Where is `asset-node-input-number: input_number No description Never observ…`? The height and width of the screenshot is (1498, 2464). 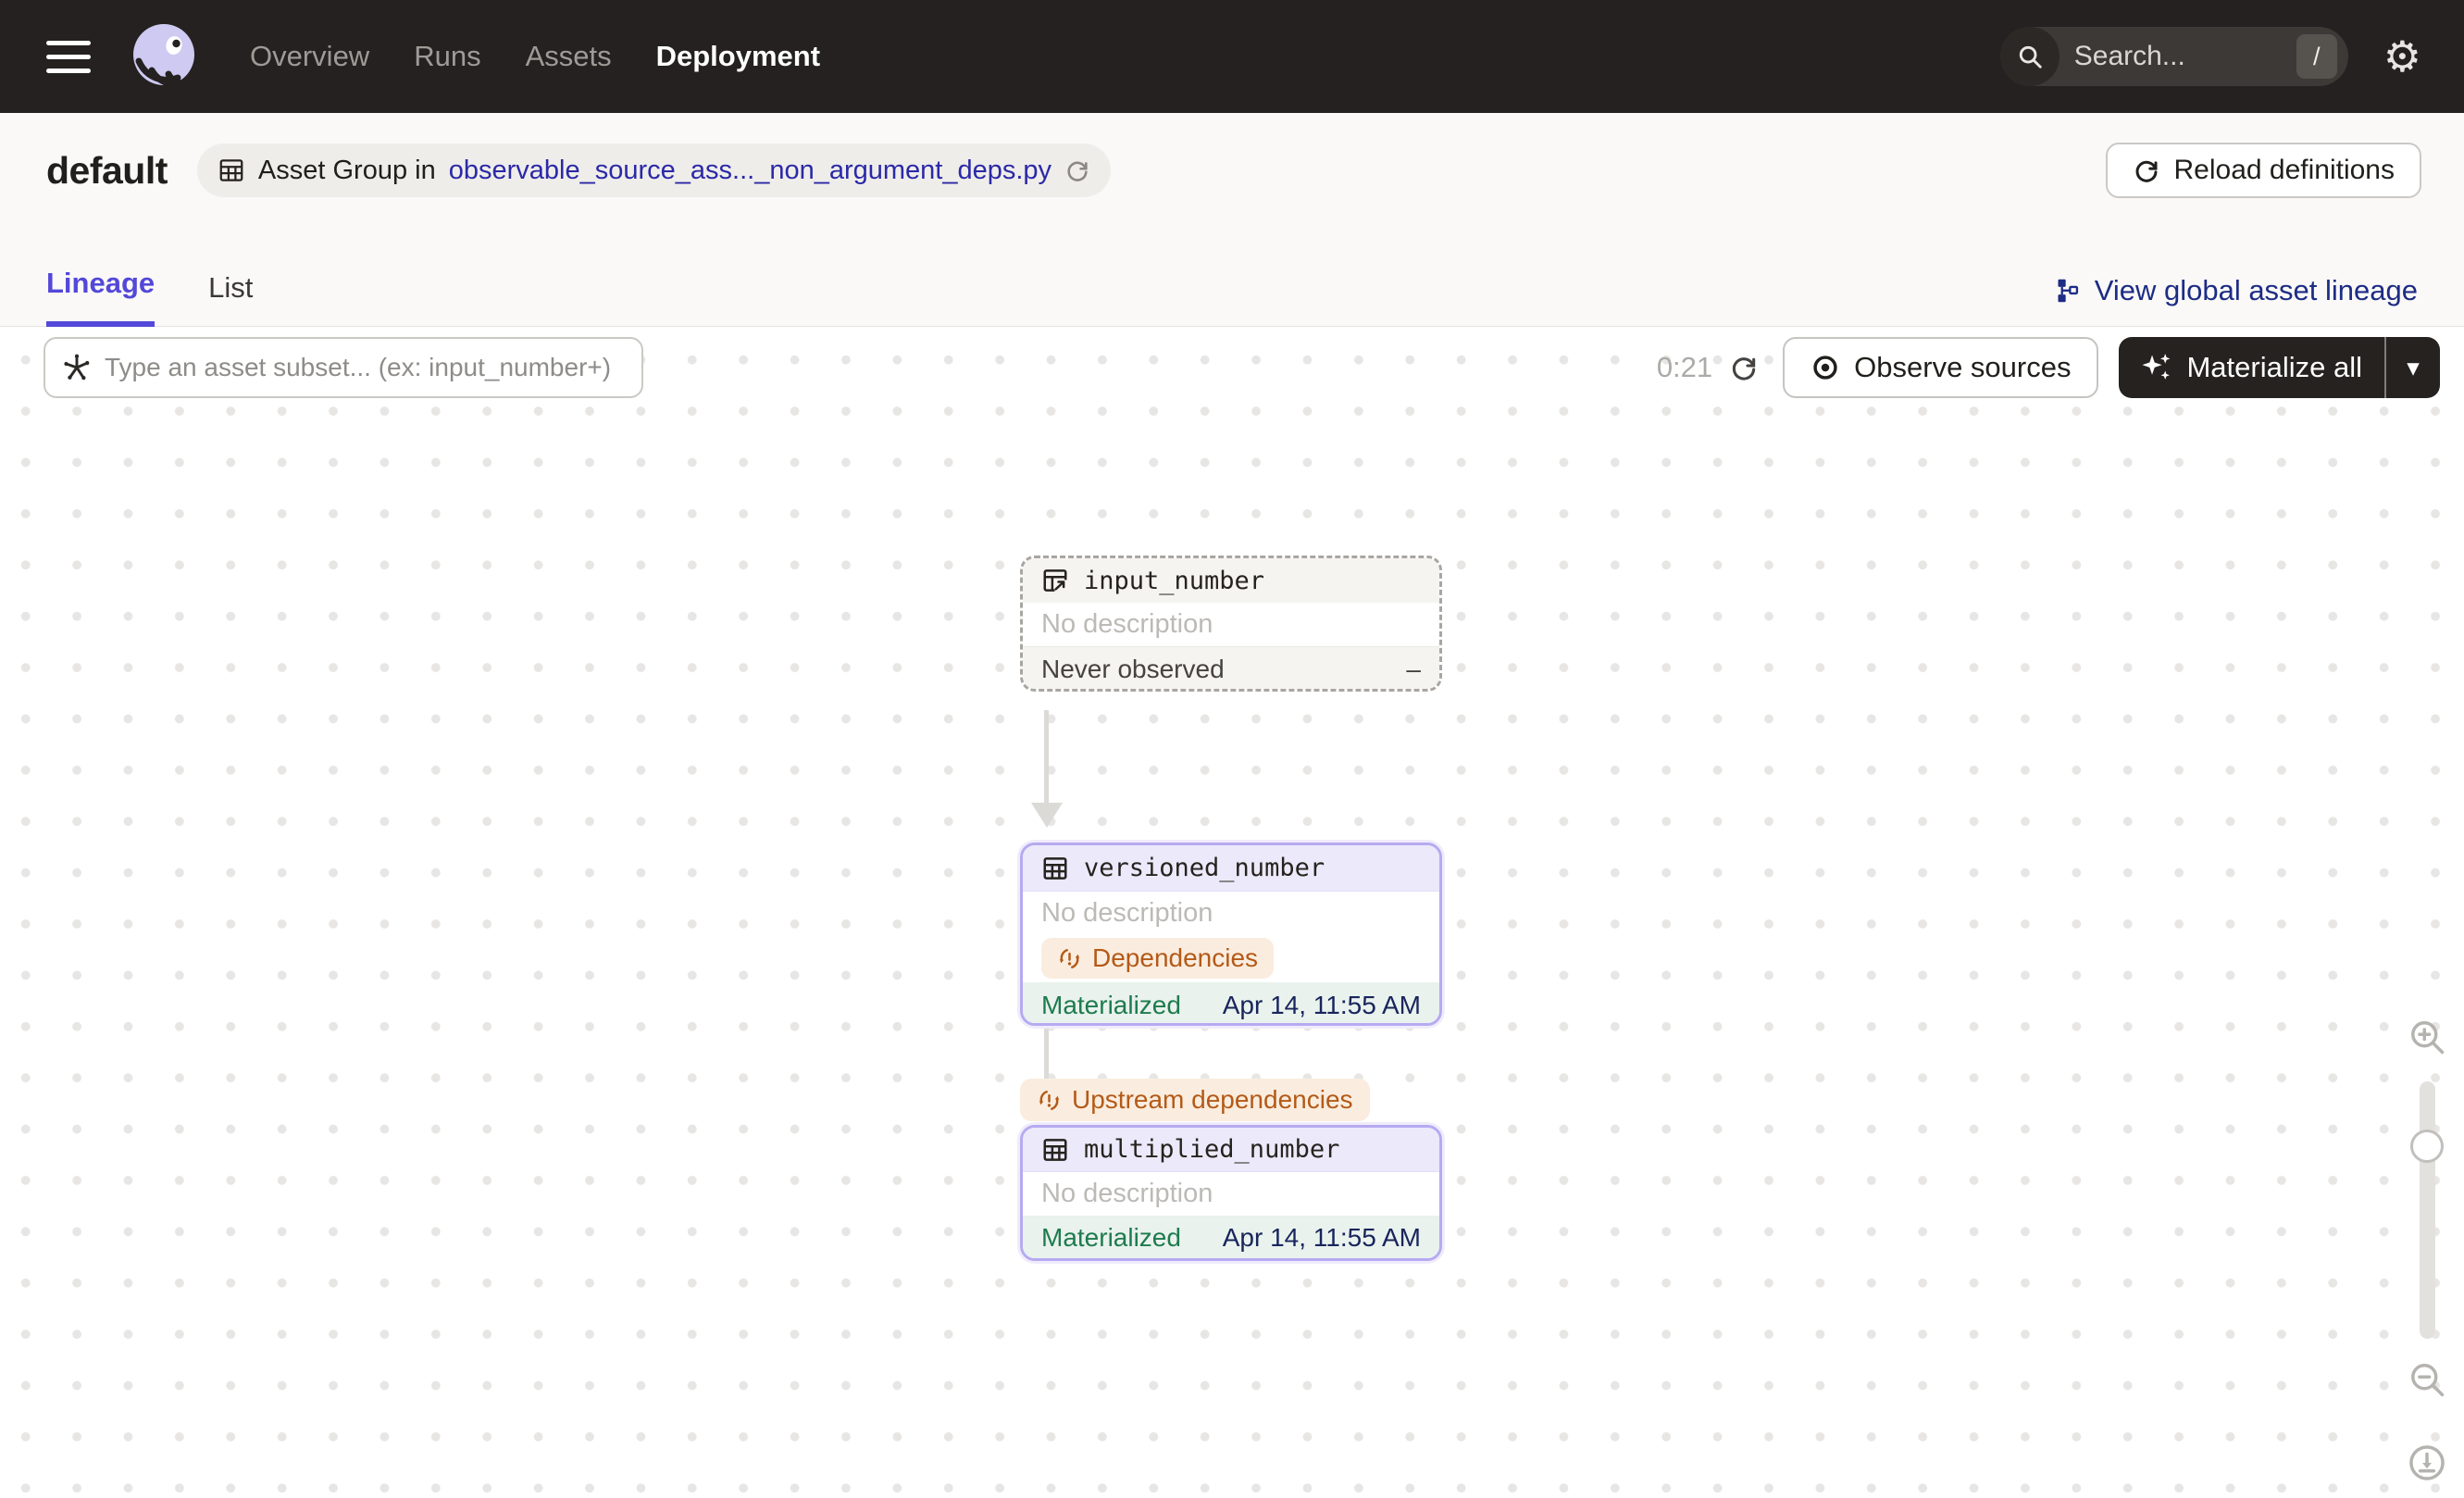 asset-node-input-number: input_number No description Never observ… is located at coordinates (1231, 624).